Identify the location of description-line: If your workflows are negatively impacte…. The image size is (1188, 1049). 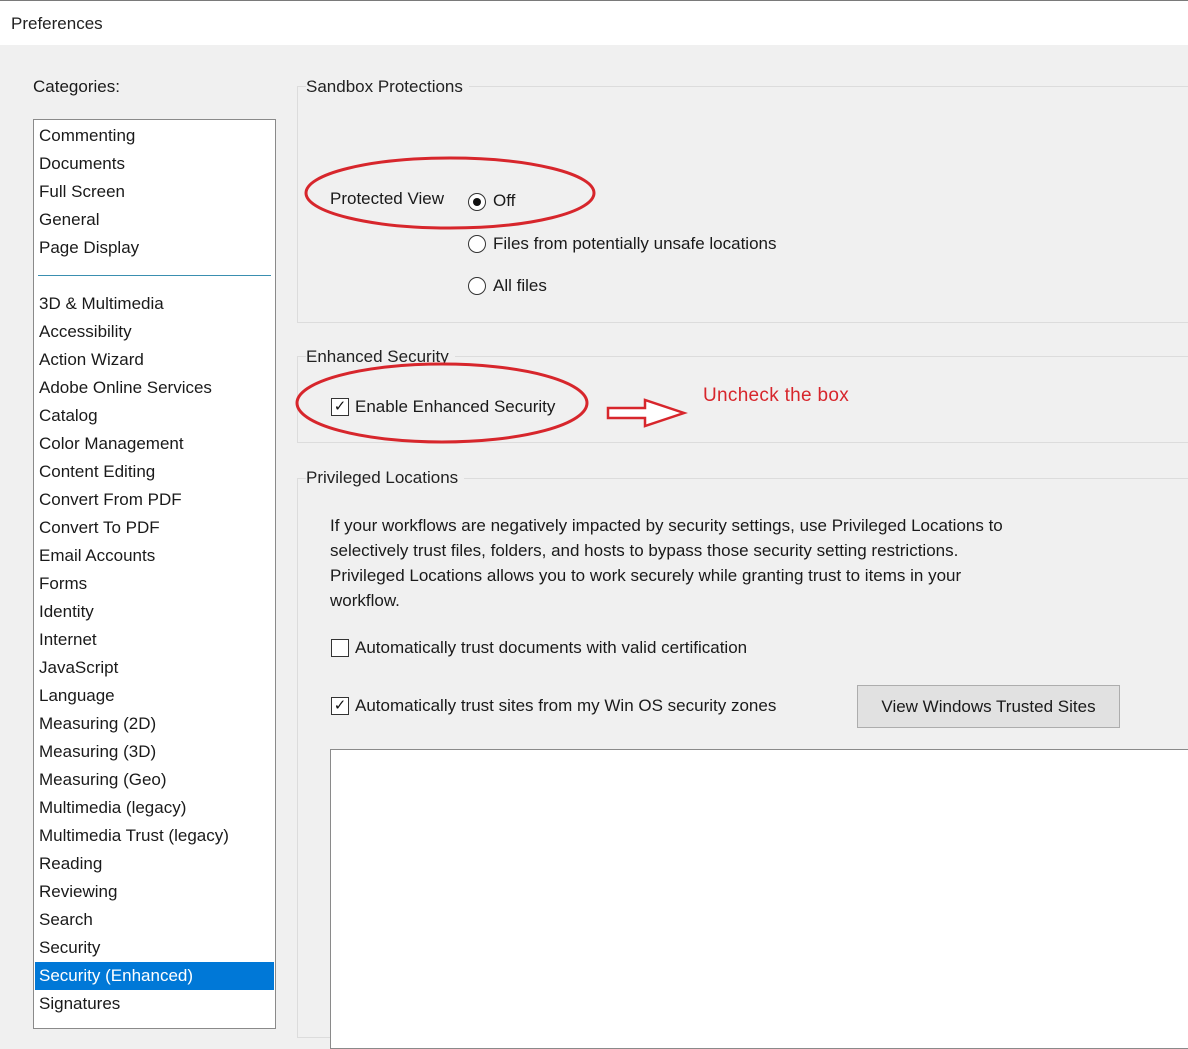
(666, 525).